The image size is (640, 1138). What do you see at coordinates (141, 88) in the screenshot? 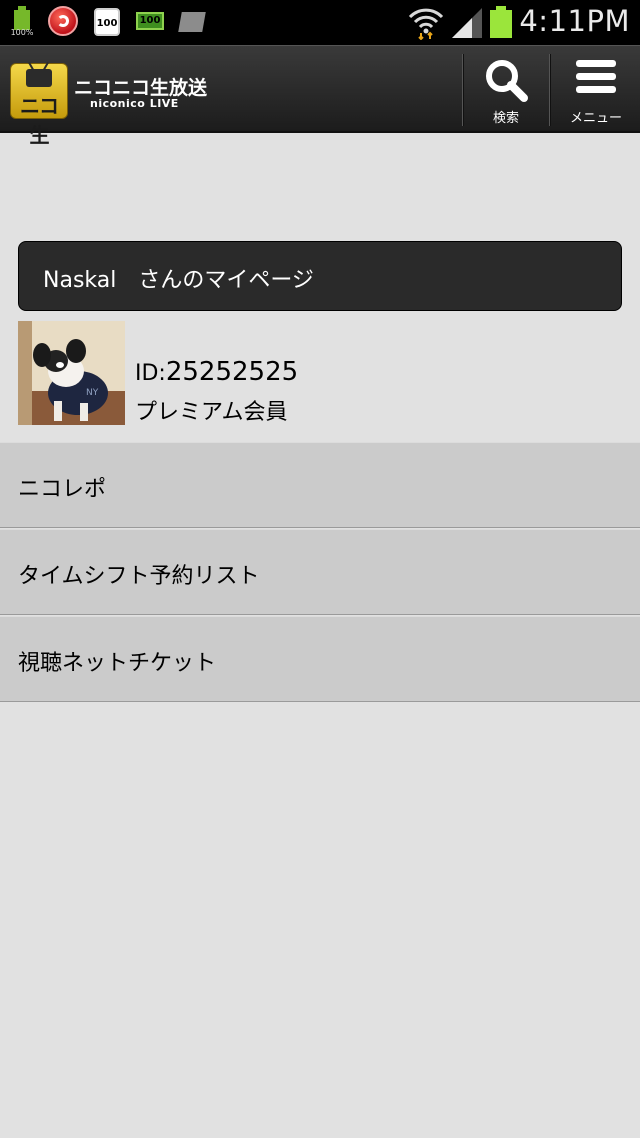
I see `logo-title: ニコニコ生放送` at bounding box center [141, 88].